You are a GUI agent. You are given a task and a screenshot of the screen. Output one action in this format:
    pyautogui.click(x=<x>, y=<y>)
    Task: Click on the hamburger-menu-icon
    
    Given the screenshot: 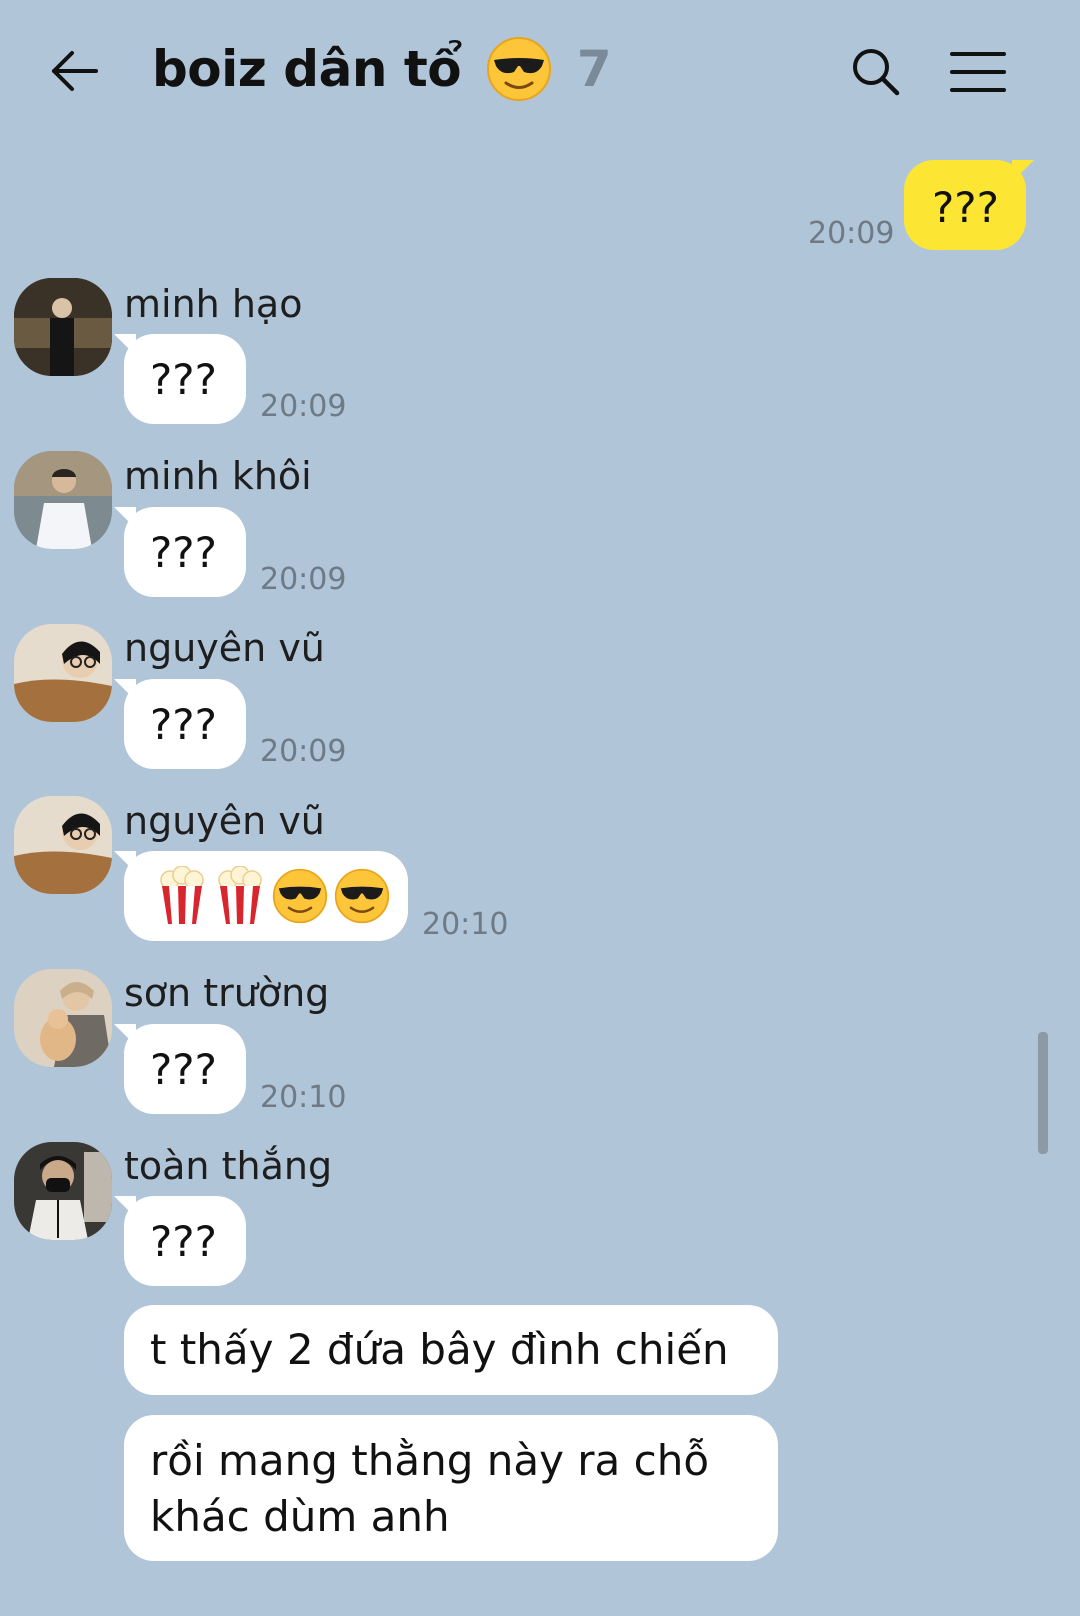 What is the action you would take?
    pyautogui.click(x=978, y=72)
    